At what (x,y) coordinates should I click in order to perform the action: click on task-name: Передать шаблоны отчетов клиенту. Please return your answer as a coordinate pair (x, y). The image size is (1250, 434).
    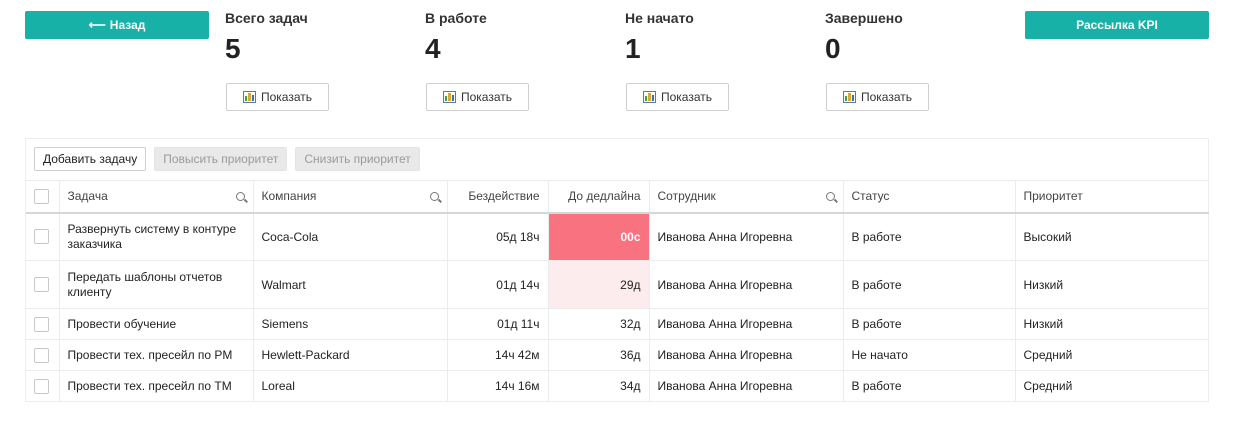
    Looking at the image, I should click on (145, 284).